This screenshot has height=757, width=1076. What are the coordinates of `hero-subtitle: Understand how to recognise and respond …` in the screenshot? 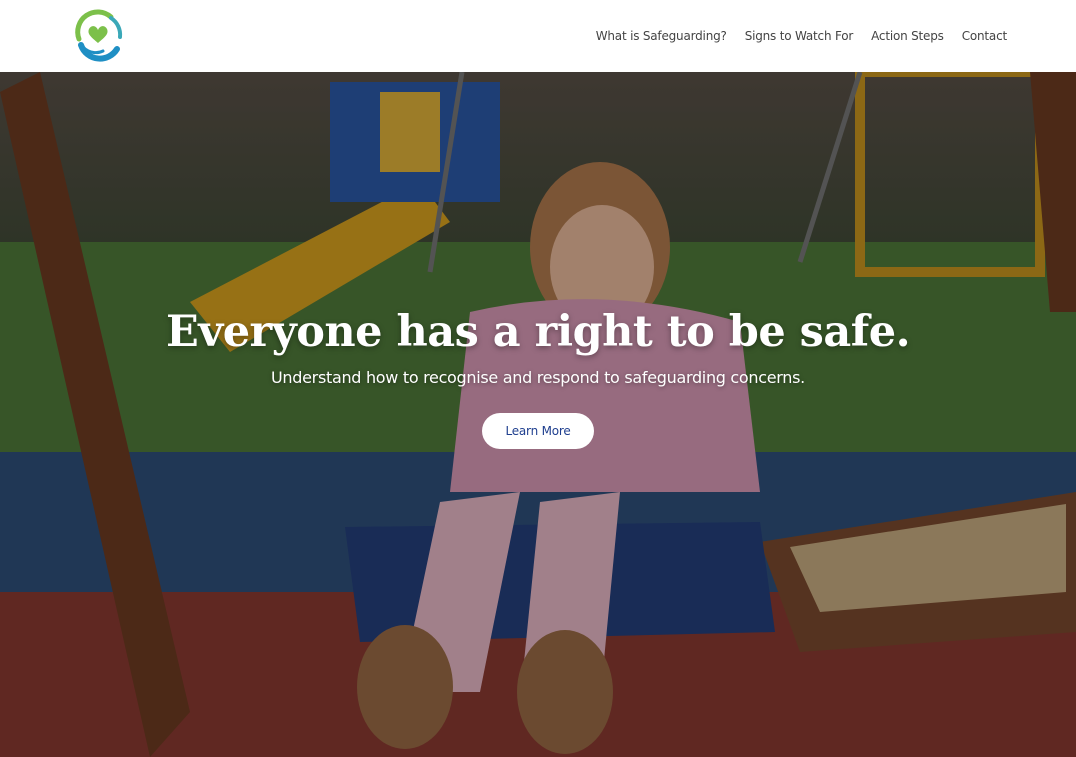 It's located at (538, 377).